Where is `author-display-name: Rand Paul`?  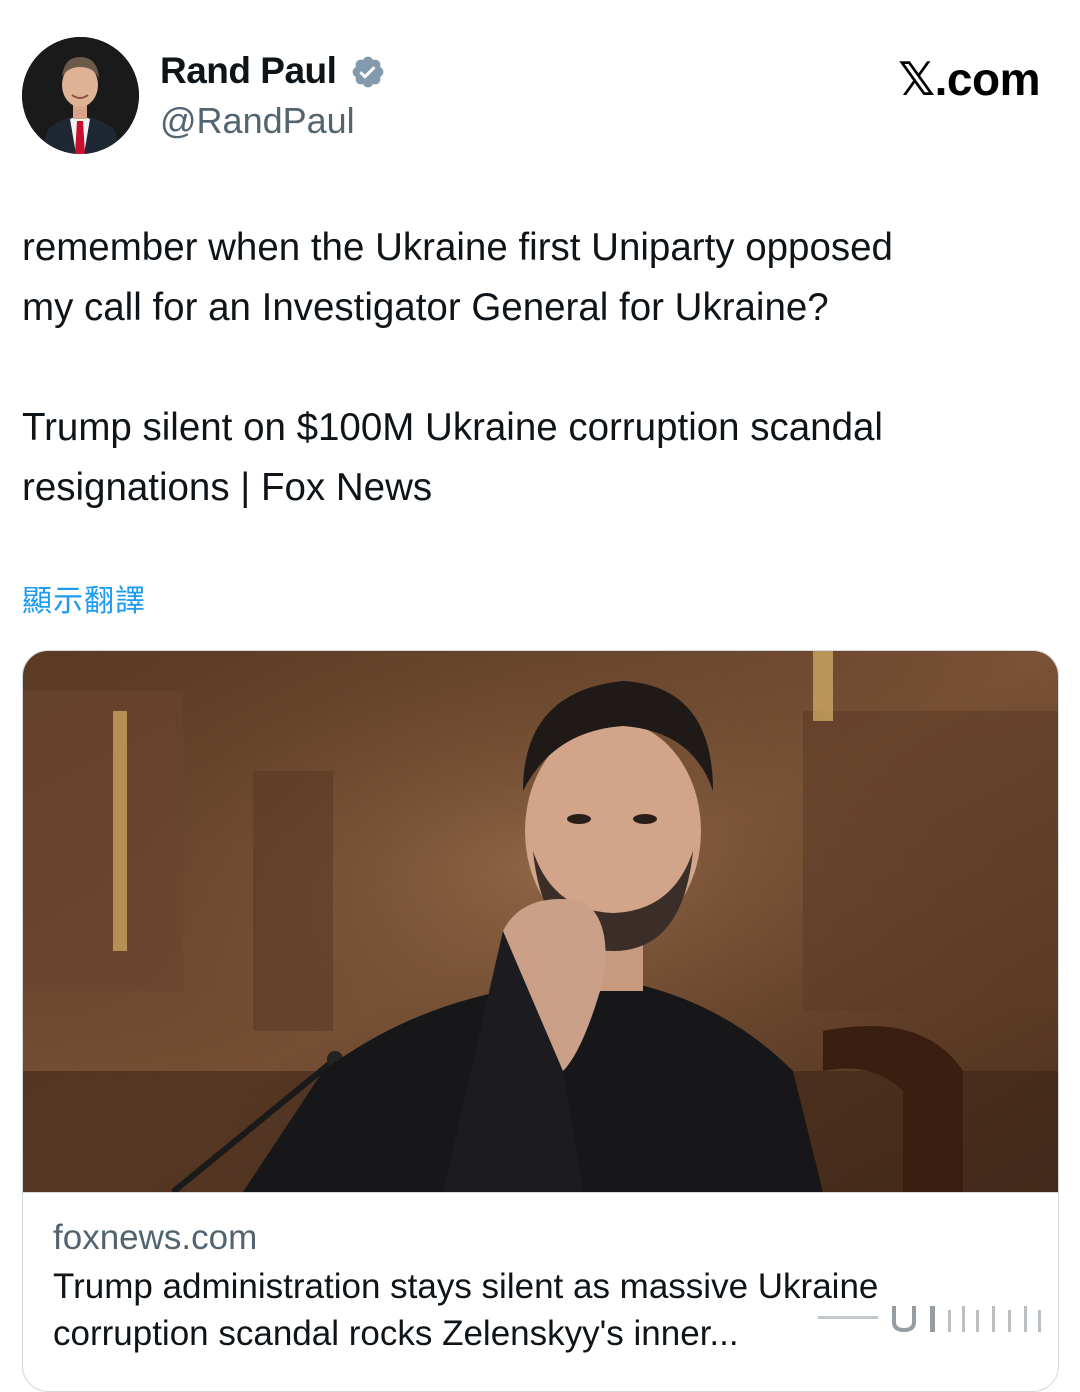 author-display-name: Rand Paul is located at coordinates (248, 71).